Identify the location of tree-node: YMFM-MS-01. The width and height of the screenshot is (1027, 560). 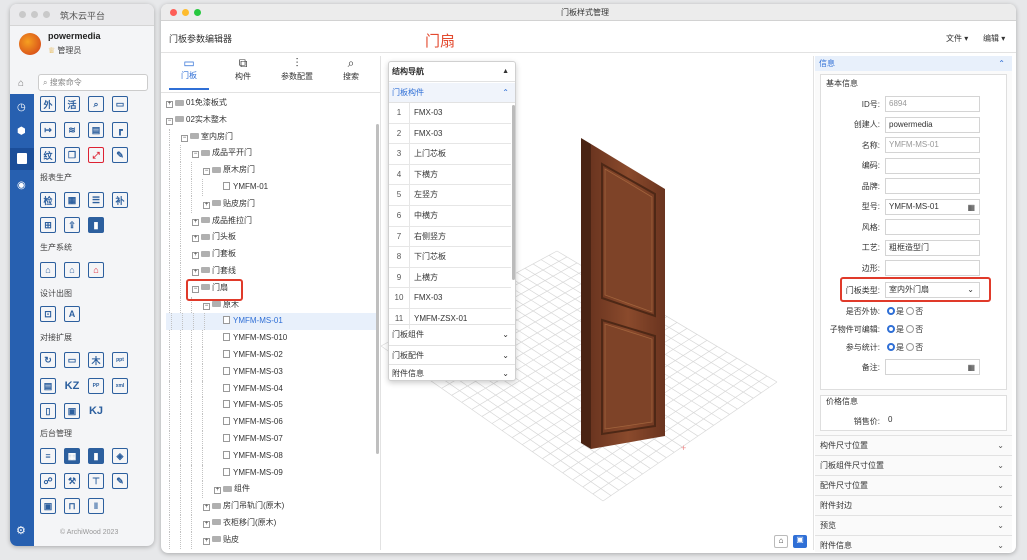
(271, 322).